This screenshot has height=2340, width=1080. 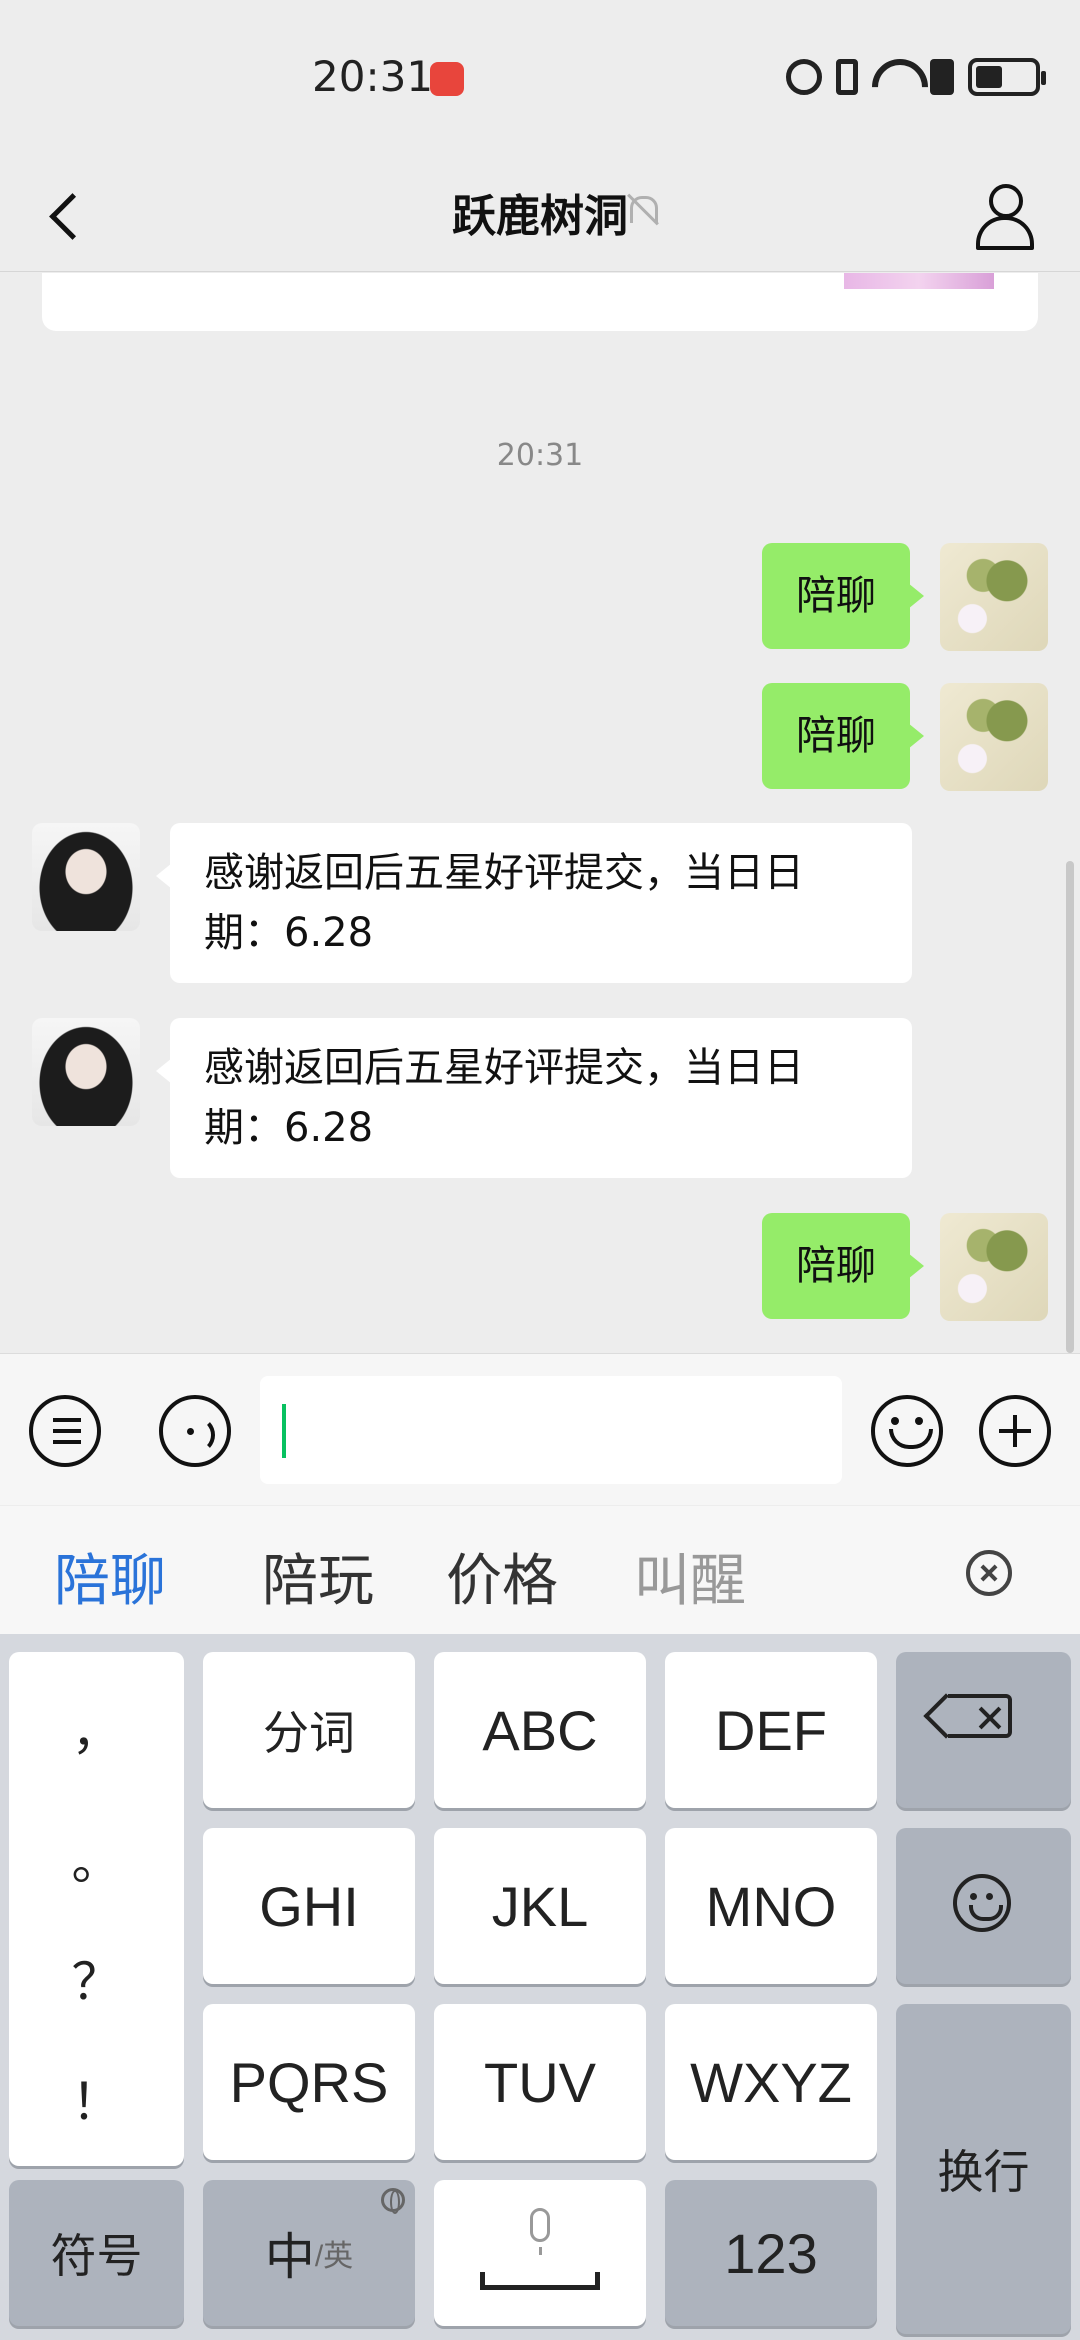 I want to click on ime-candidate-bar: 陪聊 陪玩 价格 叫醒, so click(x=540, y=1570).